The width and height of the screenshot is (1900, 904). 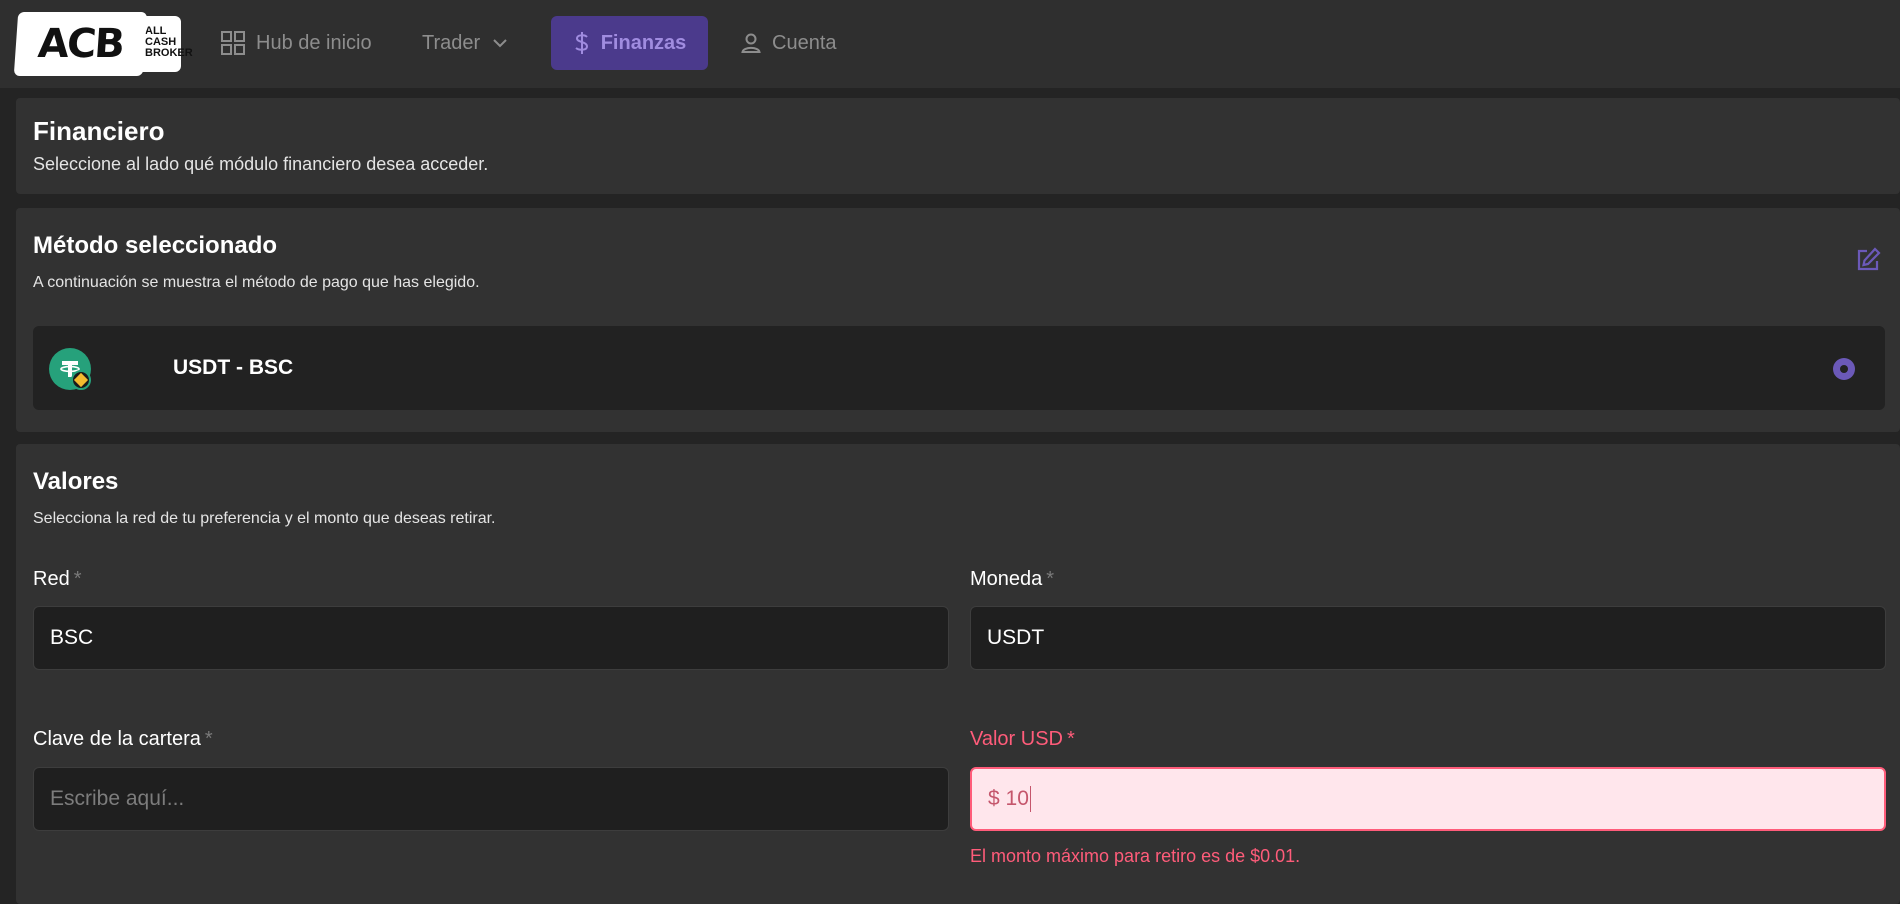 I want to click on red-required-mark: *, so click(x=77, y=579).